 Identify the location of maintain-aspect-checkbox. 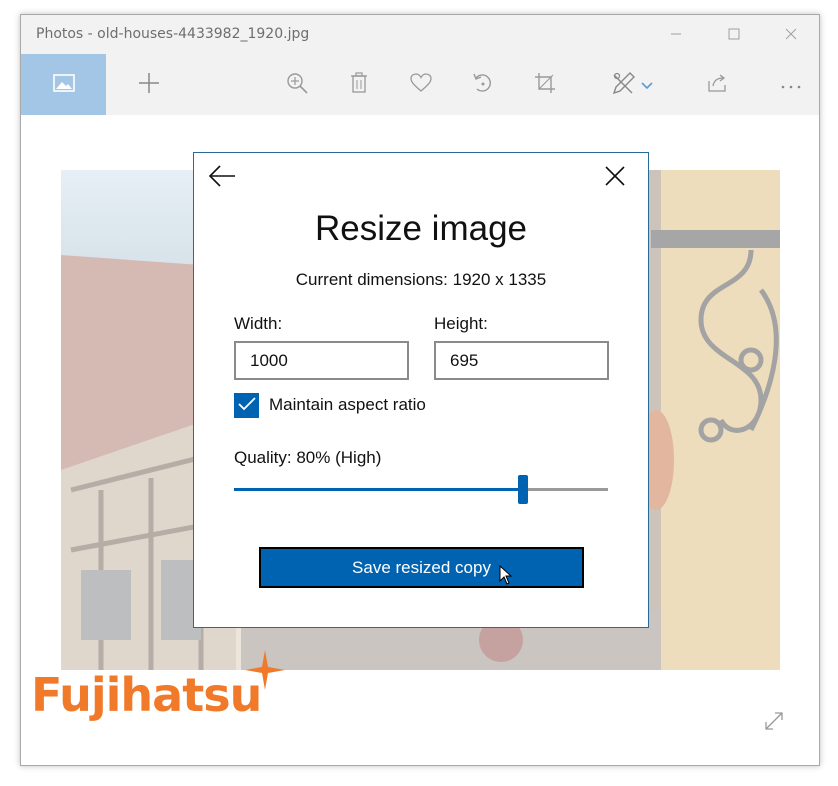
(246, 405).